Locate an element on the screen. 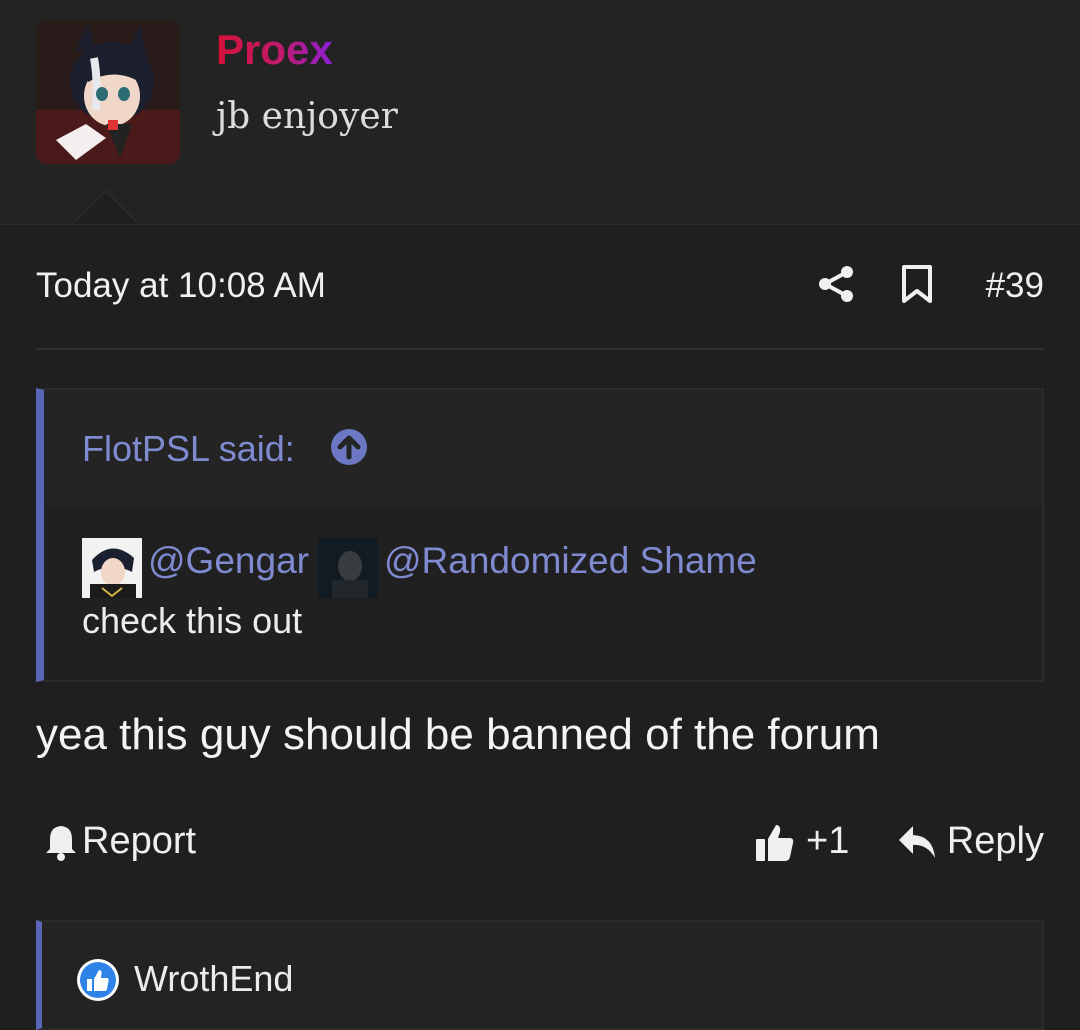 This screenshot has width=1080, height=1030. quote-author: FlotPSL said: is located at coordinates (188, 449).